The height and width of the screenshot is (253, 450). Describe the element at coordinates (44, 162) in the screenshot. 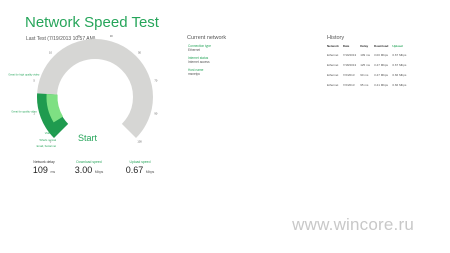

I see `network-delay-label: Network delay` at that location.